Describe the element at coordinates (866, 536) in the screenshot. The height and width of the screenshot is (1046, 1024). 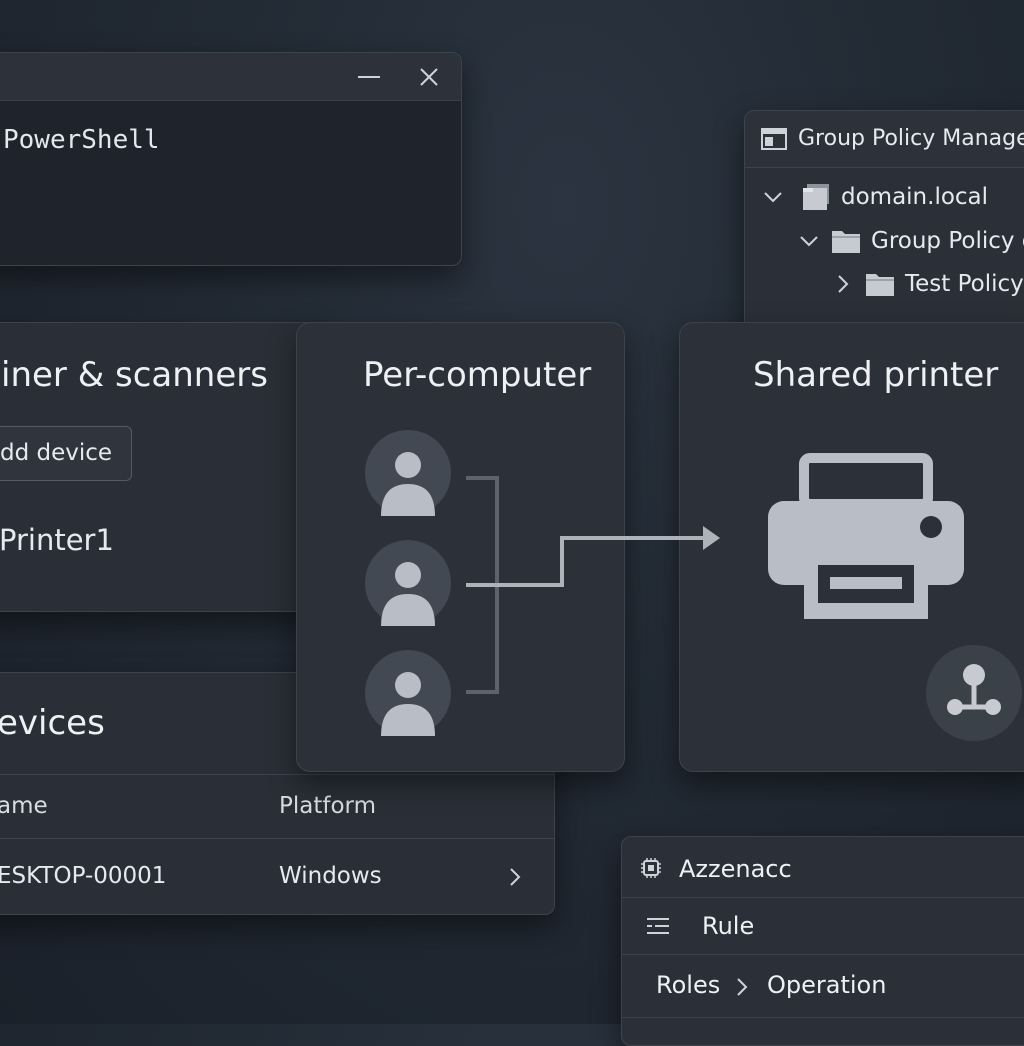
I see `printer-icon` at that location.